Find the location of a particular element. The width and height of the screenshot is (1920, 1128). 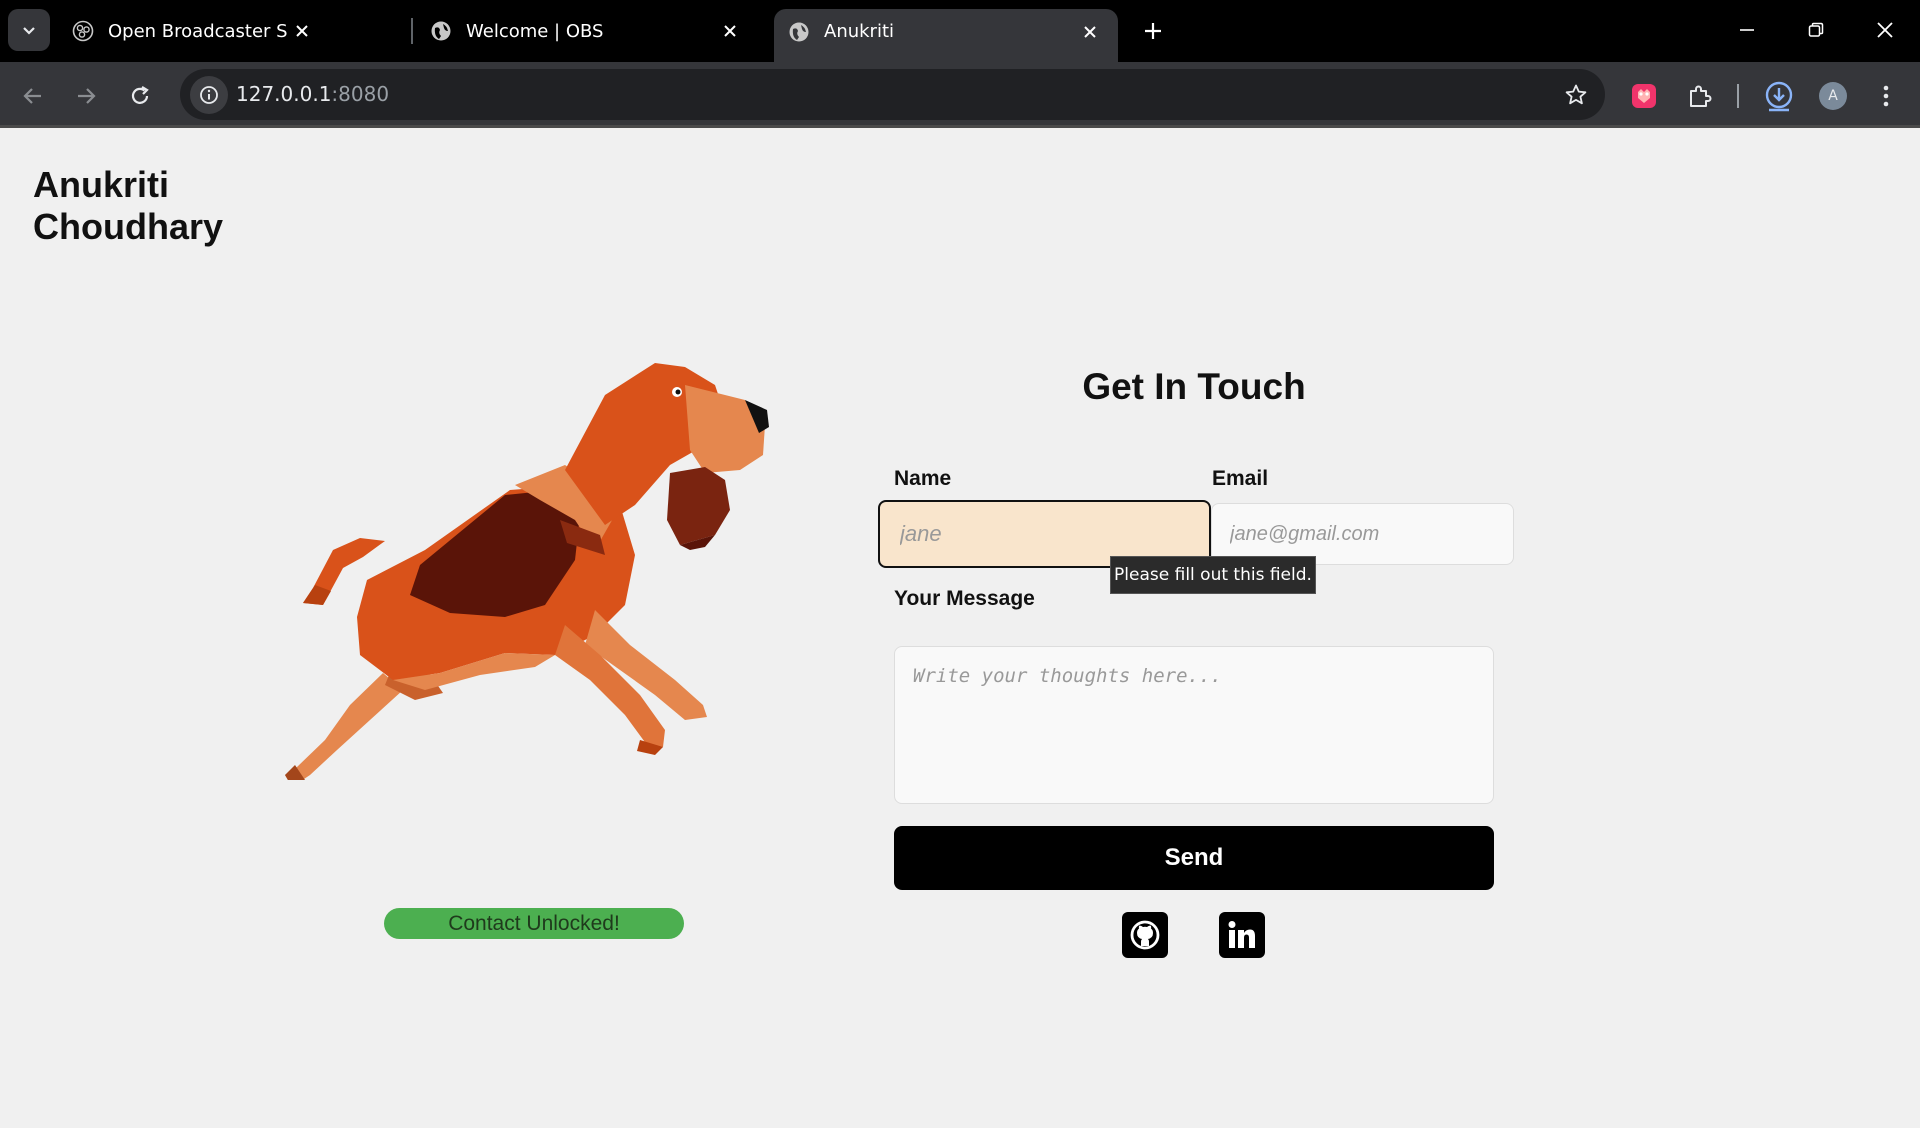

tab-welcome-obs: Welcome | OBS is located at coordinates (587, 31).